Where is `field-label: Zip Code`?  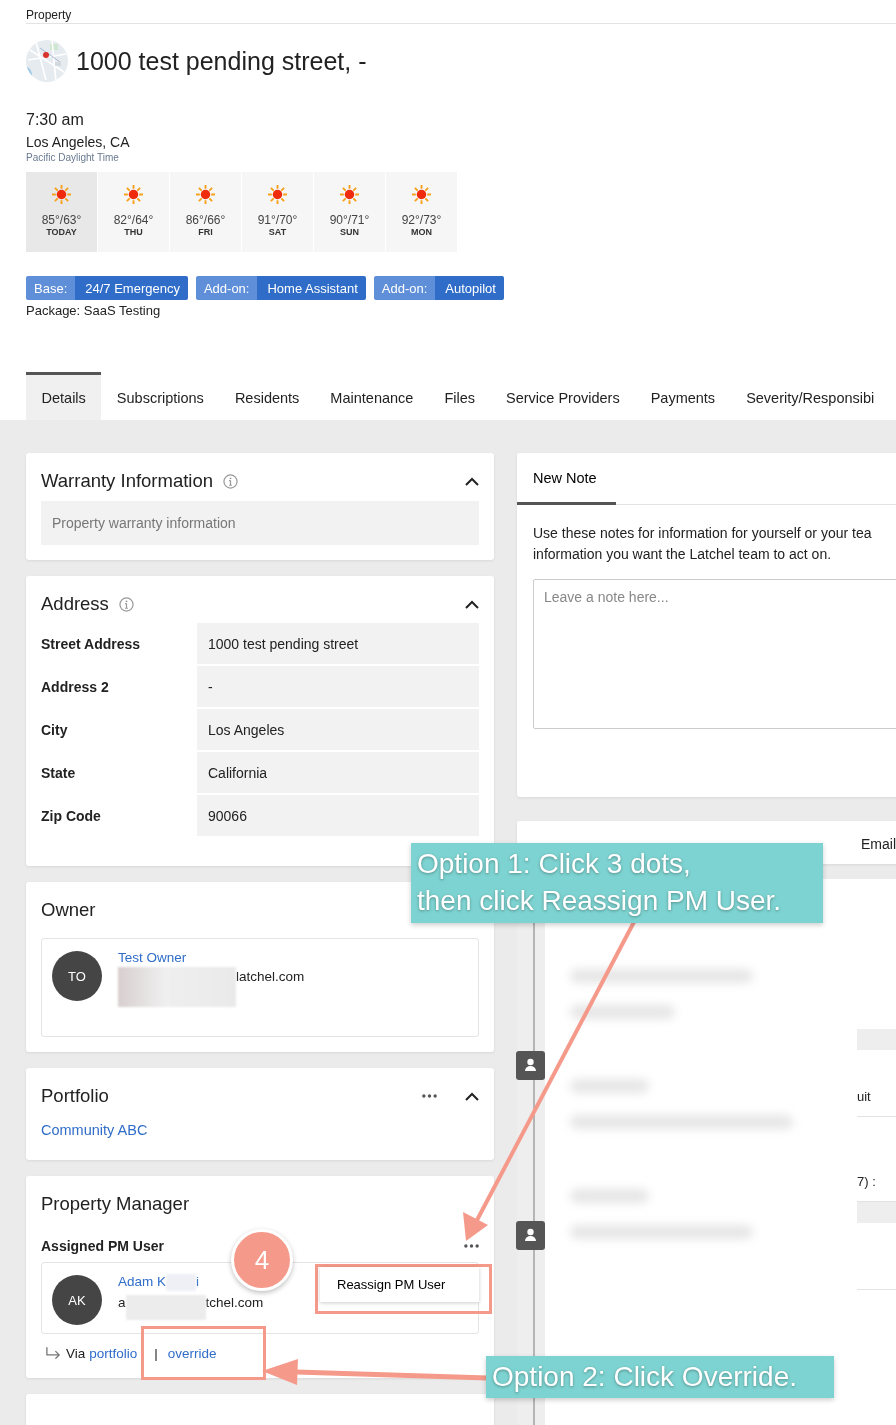
field-label: Zip Code is located at coordinates (71, 816).